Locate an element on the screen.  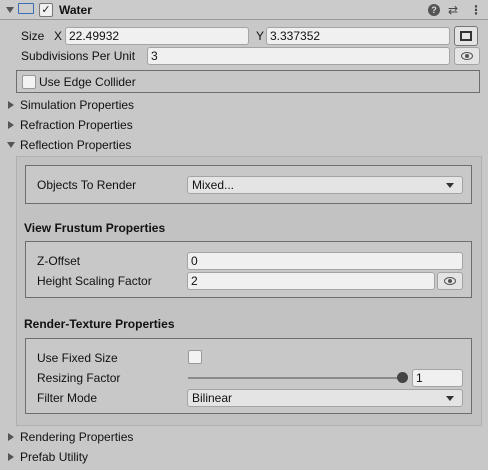
reflection-foldout-arrow-icon is located at coordinates (11, 145).